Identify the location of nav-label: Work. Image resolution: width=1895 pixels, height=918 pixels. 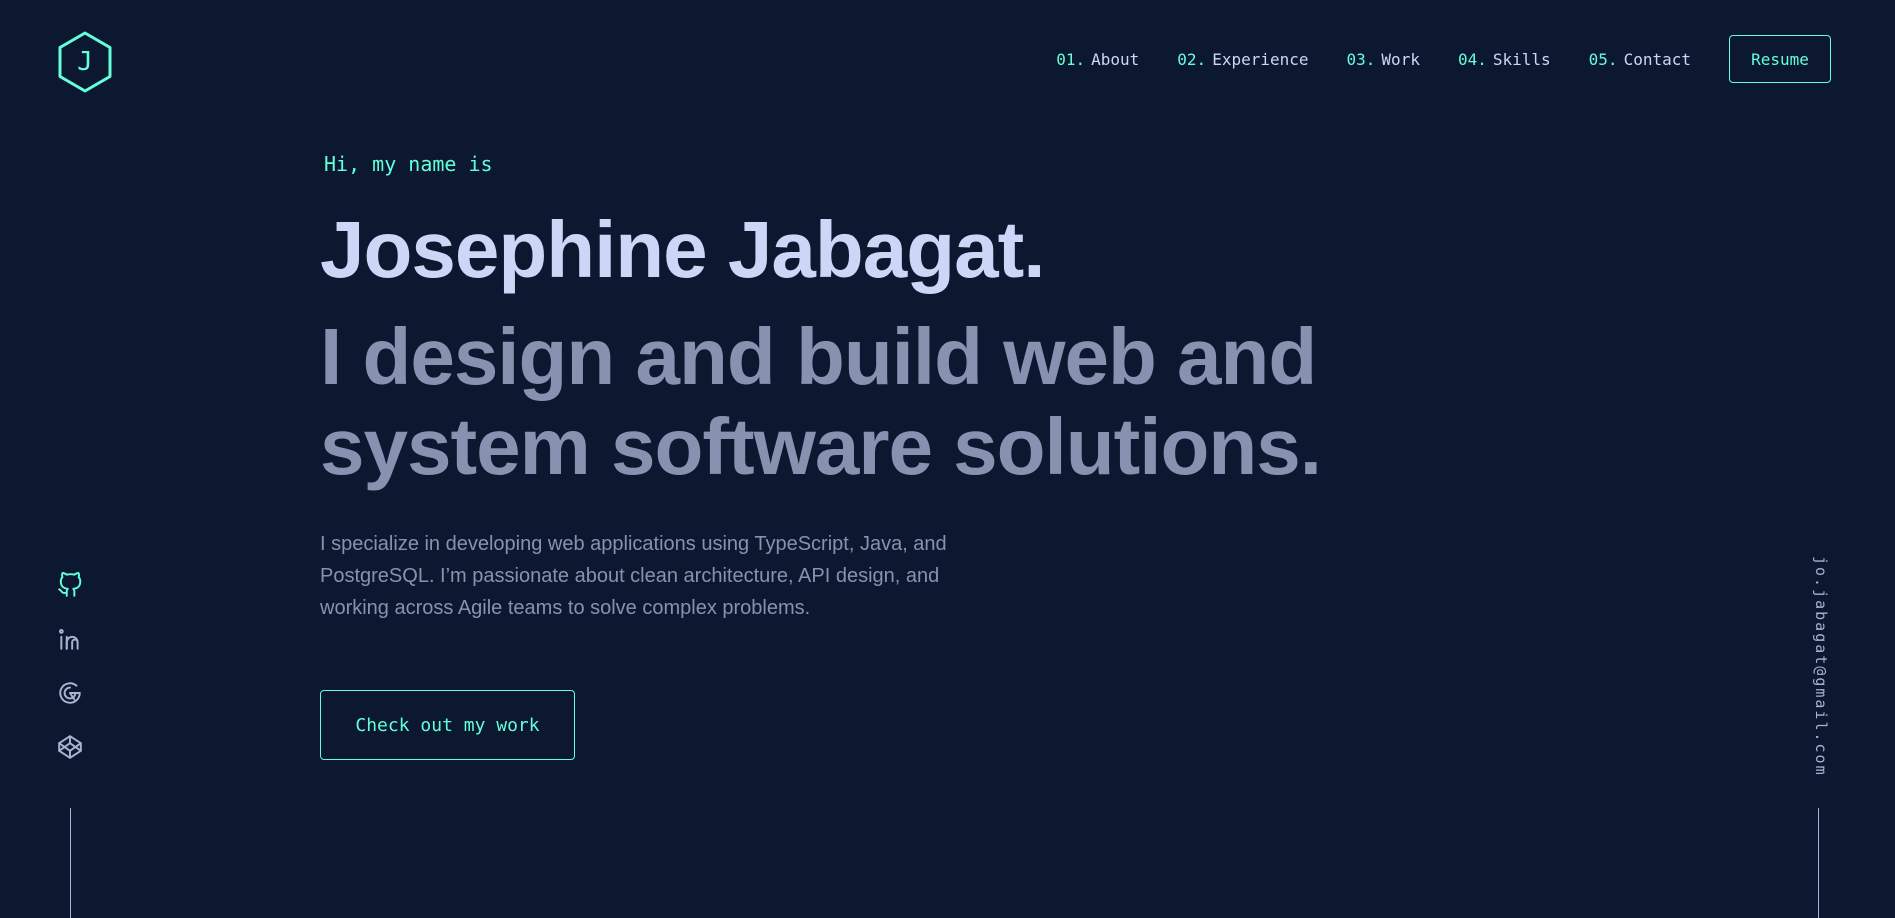
(1400, 59).